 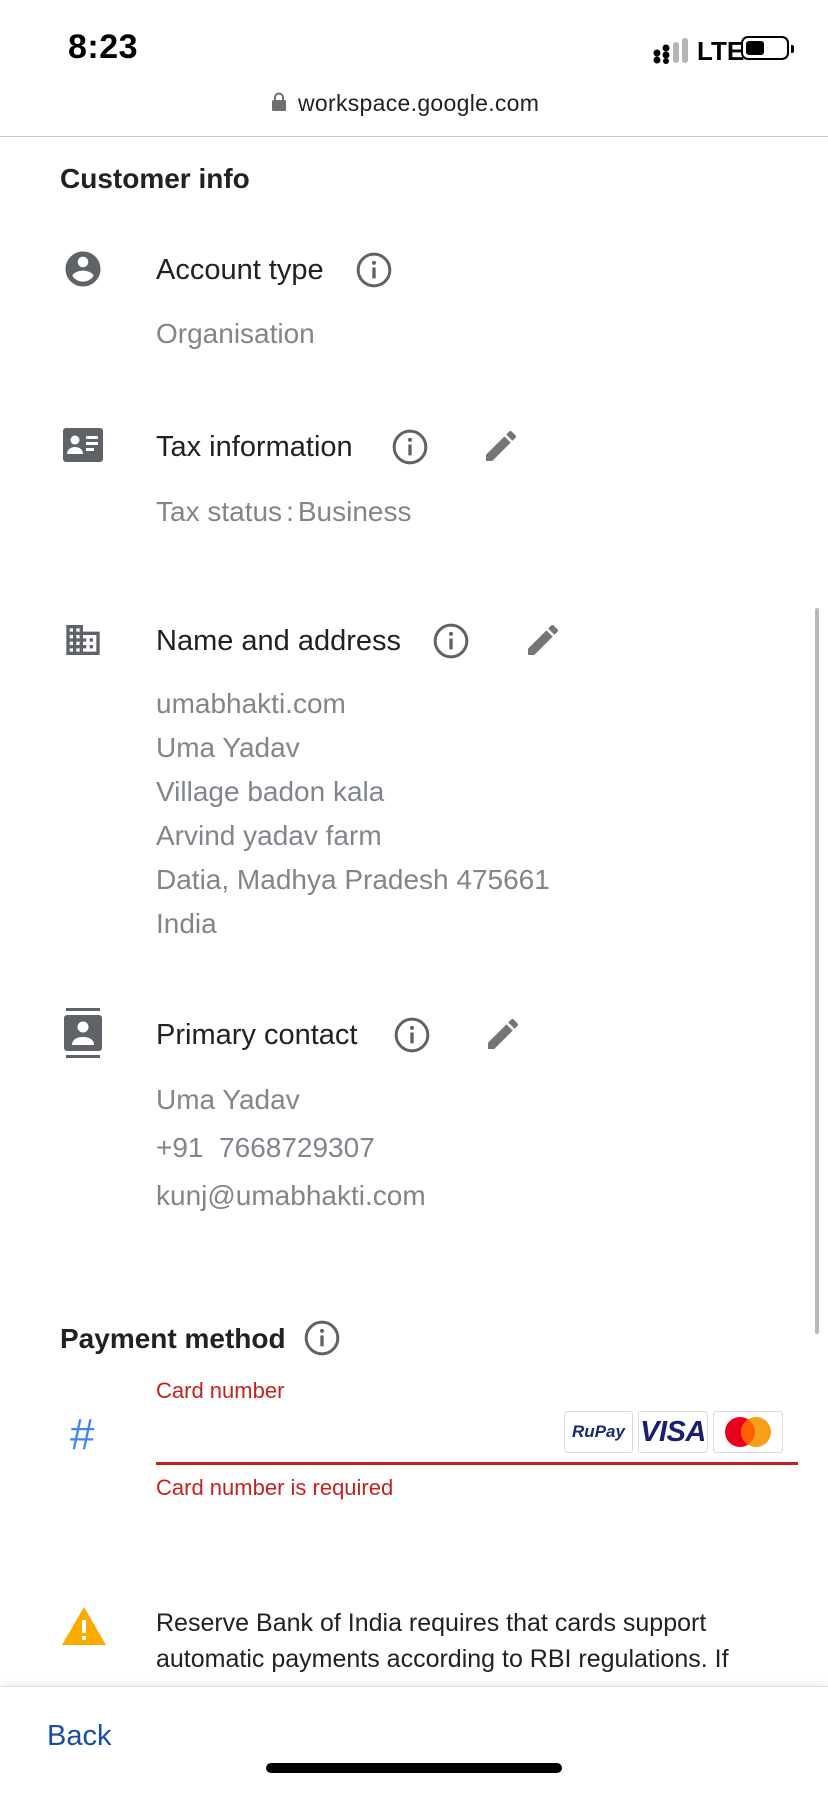 I want to click on address-line: umabhakti.com, so click(x=251, y=703).